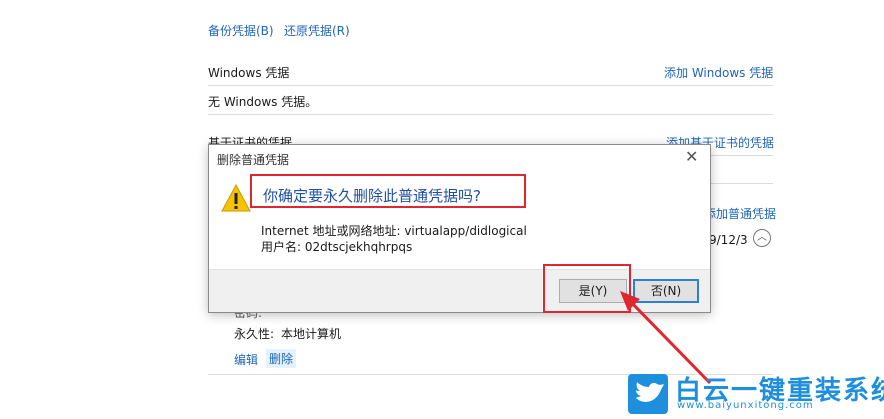  Describe the element at coordinates (246, 359) in the screenshot. I see `edit-link: 编辑` at that location.